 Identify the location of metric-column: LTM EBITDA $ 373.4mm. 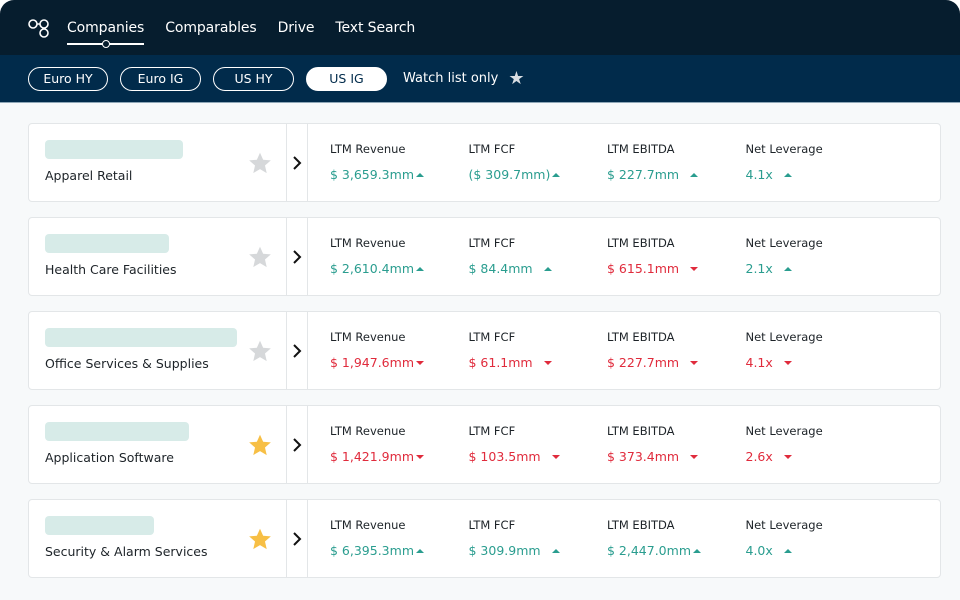
(676, 453).